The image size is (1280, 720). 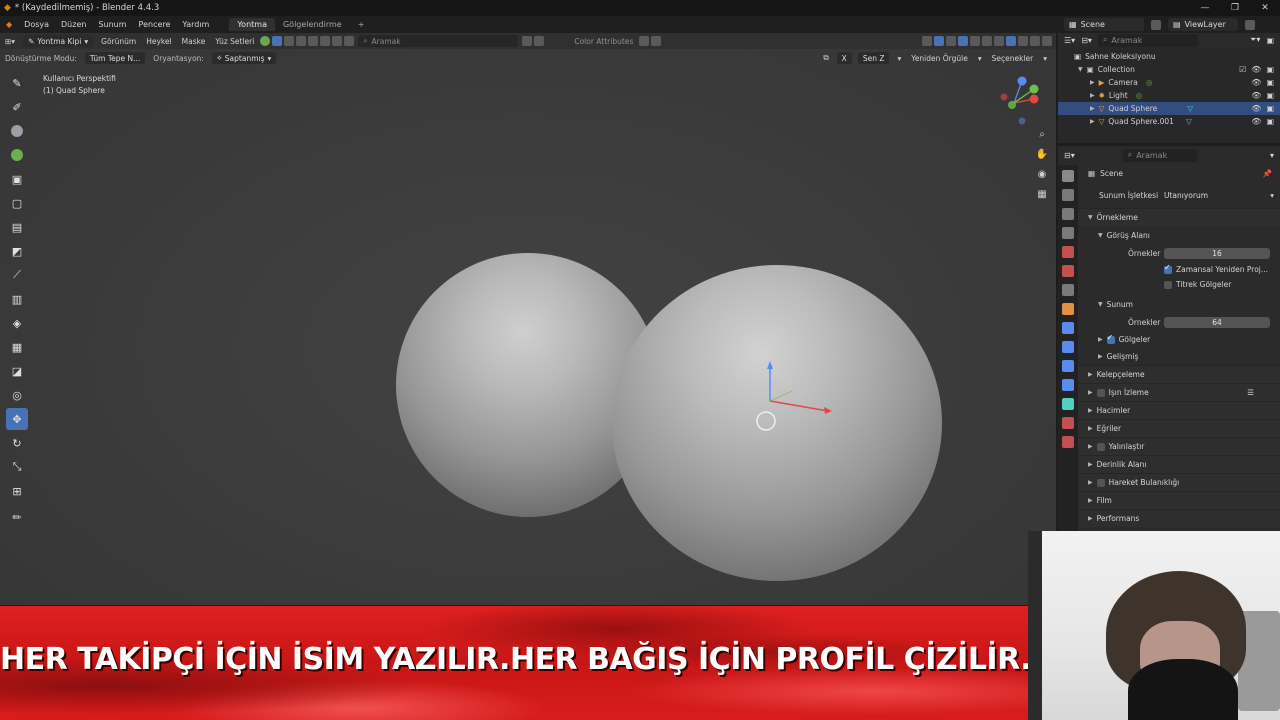 I want to click on properties-options-icon: ▾, so click(x=1272, y=155).